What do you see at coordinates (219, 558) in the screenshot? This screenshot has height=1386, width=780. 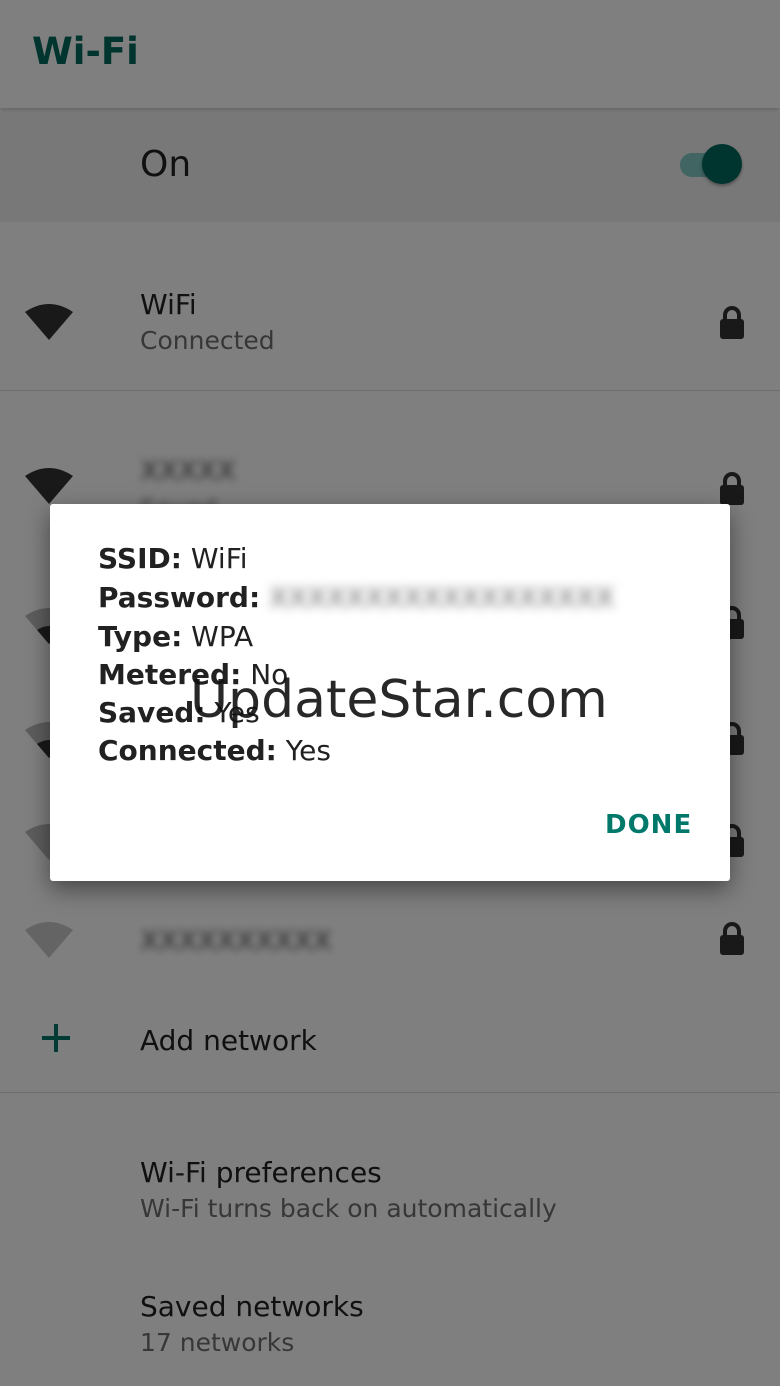 I see `ssid-value: WiFi` at bounding box center [219, 558].